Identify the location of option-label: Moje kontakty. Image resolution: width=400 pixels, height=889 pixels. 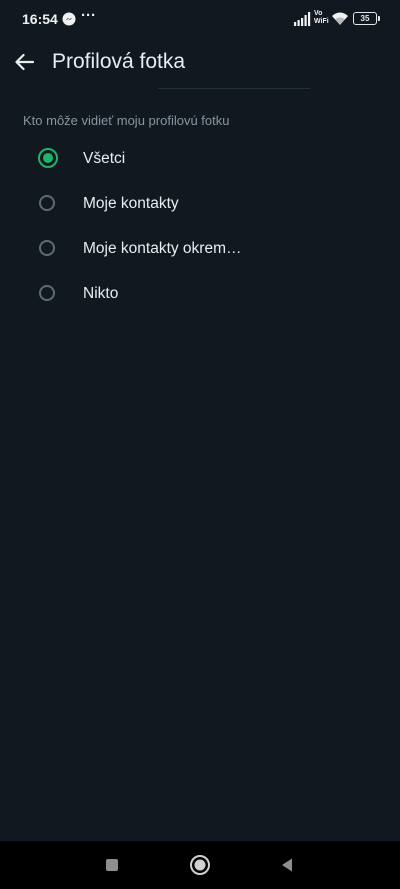
(131, 203).